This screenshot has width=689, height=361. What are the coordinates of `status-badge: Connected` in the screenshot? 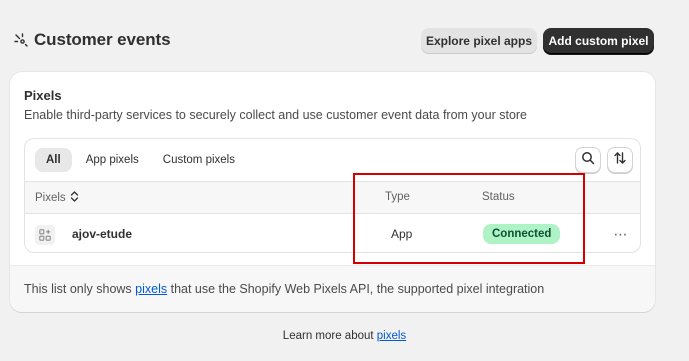 It's located at (522, 234).